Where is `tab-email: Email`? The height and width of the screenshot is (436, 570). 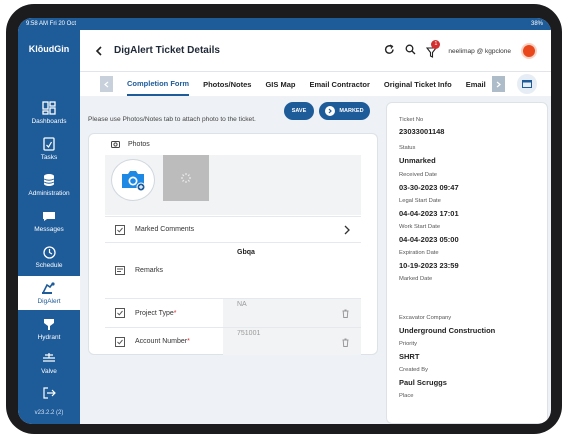
tab-email: Email is located at coordinates (476, 84).